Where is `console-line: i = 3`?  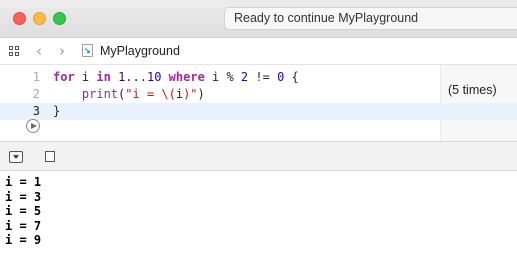 console-line: i = 3 is located at coordinates (23, 196).